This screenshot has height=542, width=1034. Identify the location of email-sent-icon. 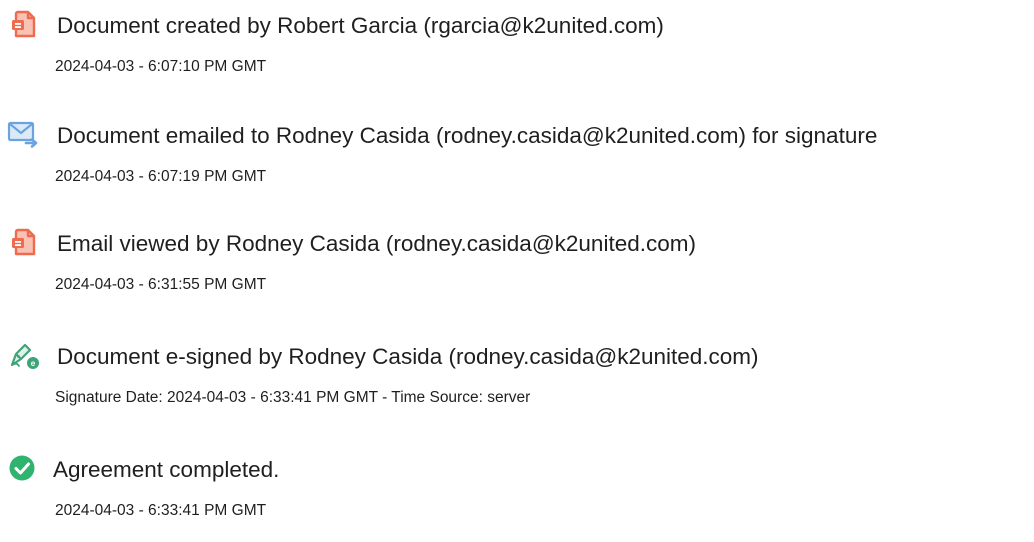
(23, 134).